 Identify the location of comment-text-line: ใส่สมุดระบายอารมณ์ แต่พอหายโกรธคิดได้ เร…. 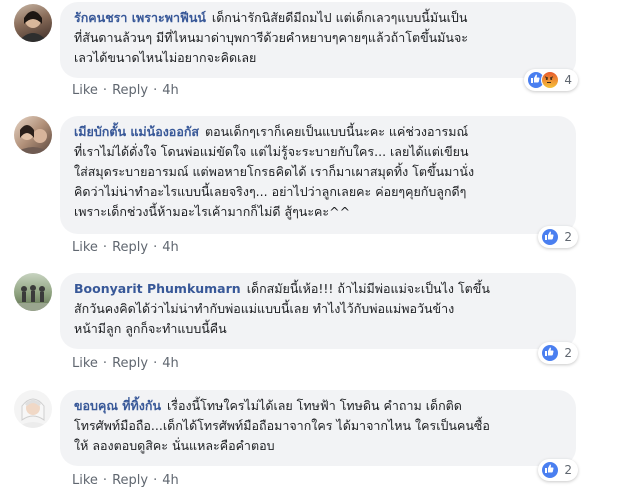
(274, 171).